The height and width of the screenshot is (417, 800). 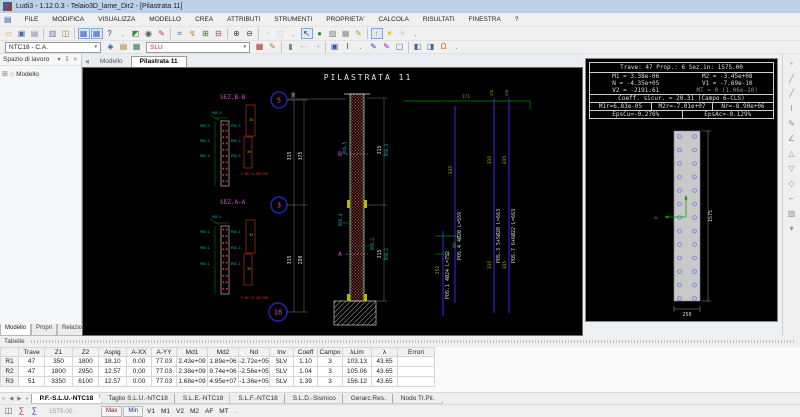 I want to click on light-on-icon: ☀, so click(x=390, y=33).